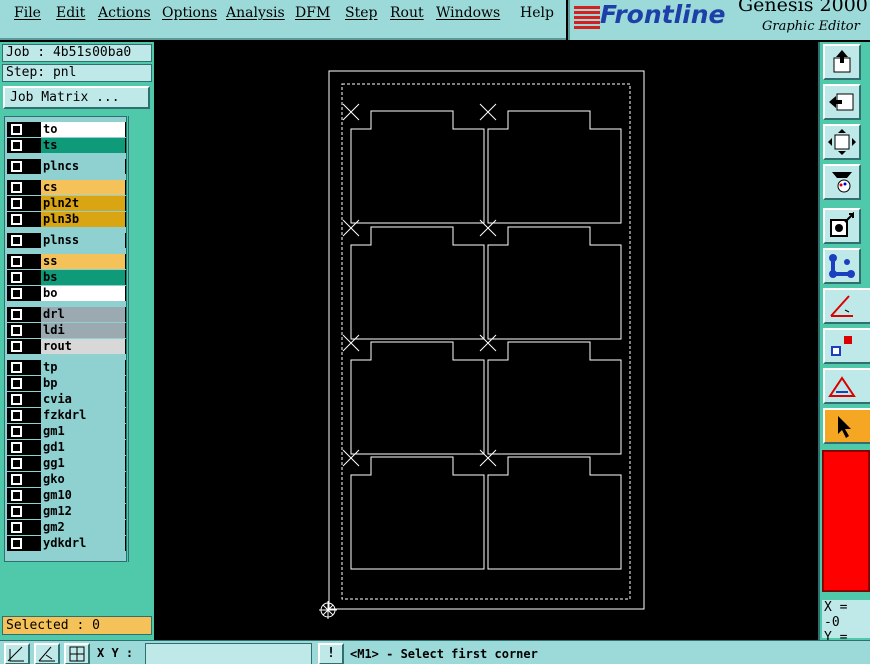  What do you see at coordinates (846, 386) in the screenshot?
I see `measure-button` at bounding box center [846, 386].